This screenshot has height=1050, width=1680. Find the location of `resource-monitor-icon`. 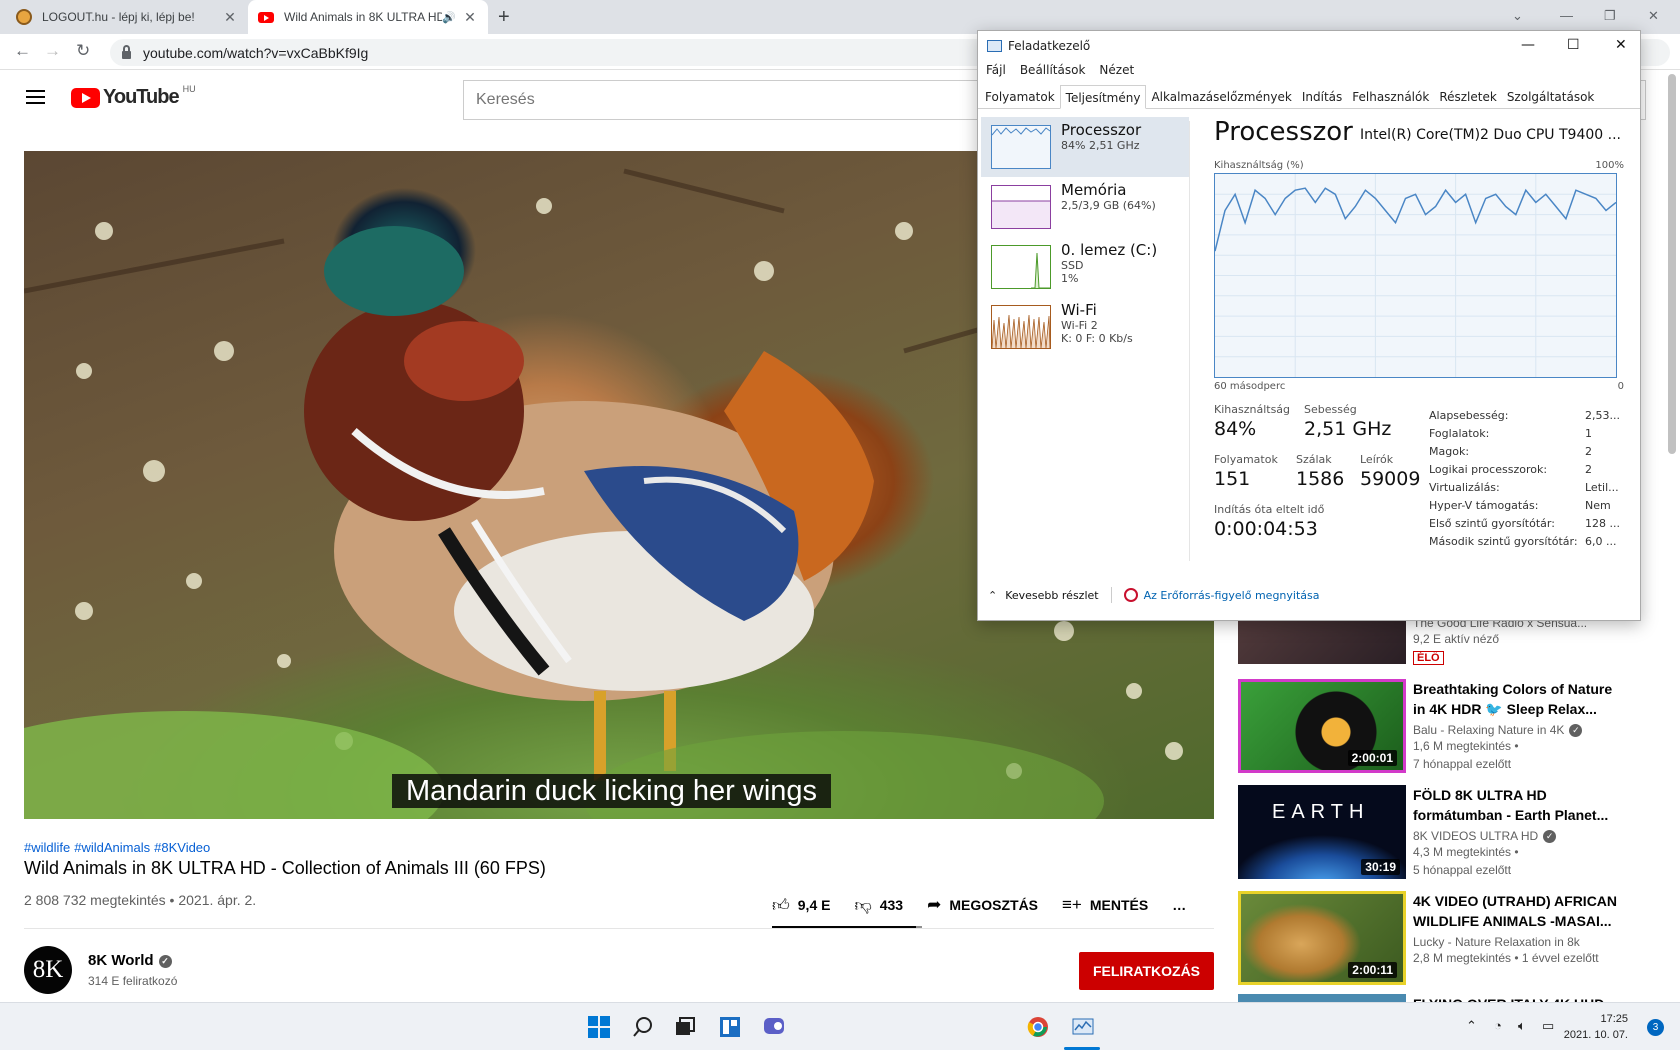

resource-monitor-icon is located at coordinates (1130, 595).